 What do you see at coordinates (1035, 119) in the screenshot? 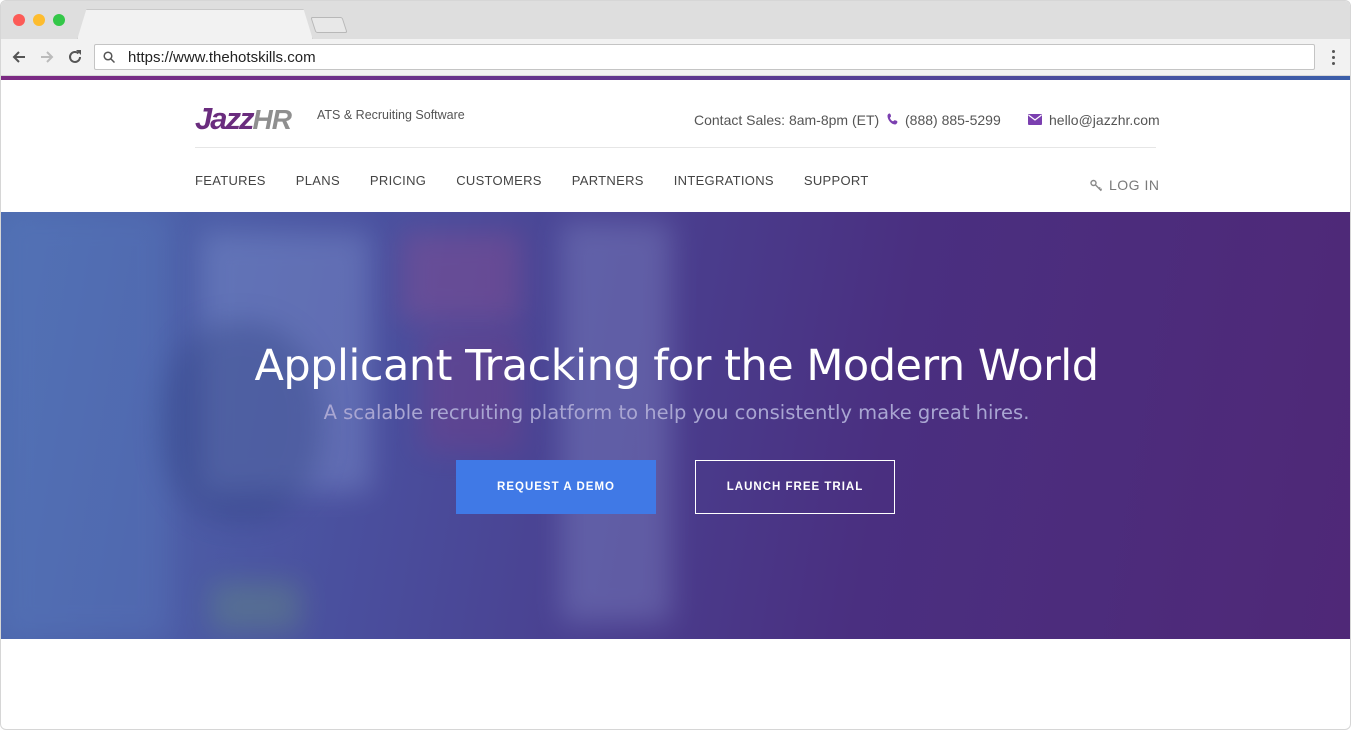
I see `mail-icon` at bounding box center [1035, 119].